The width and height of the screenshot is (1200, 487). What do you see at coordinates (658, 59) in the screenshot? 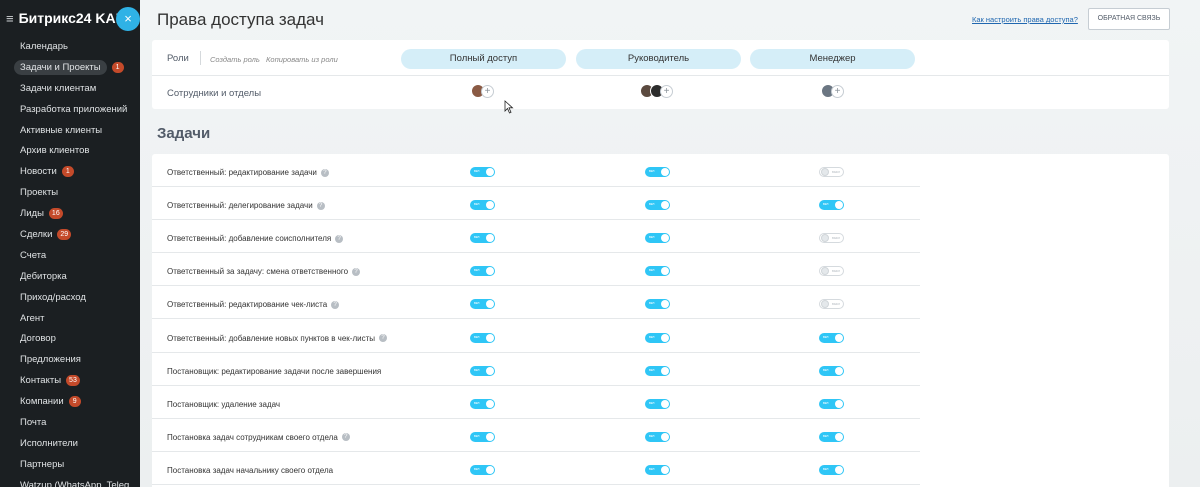
I see `role-manager-head: Руководитель` at bounding box center [658, 59].